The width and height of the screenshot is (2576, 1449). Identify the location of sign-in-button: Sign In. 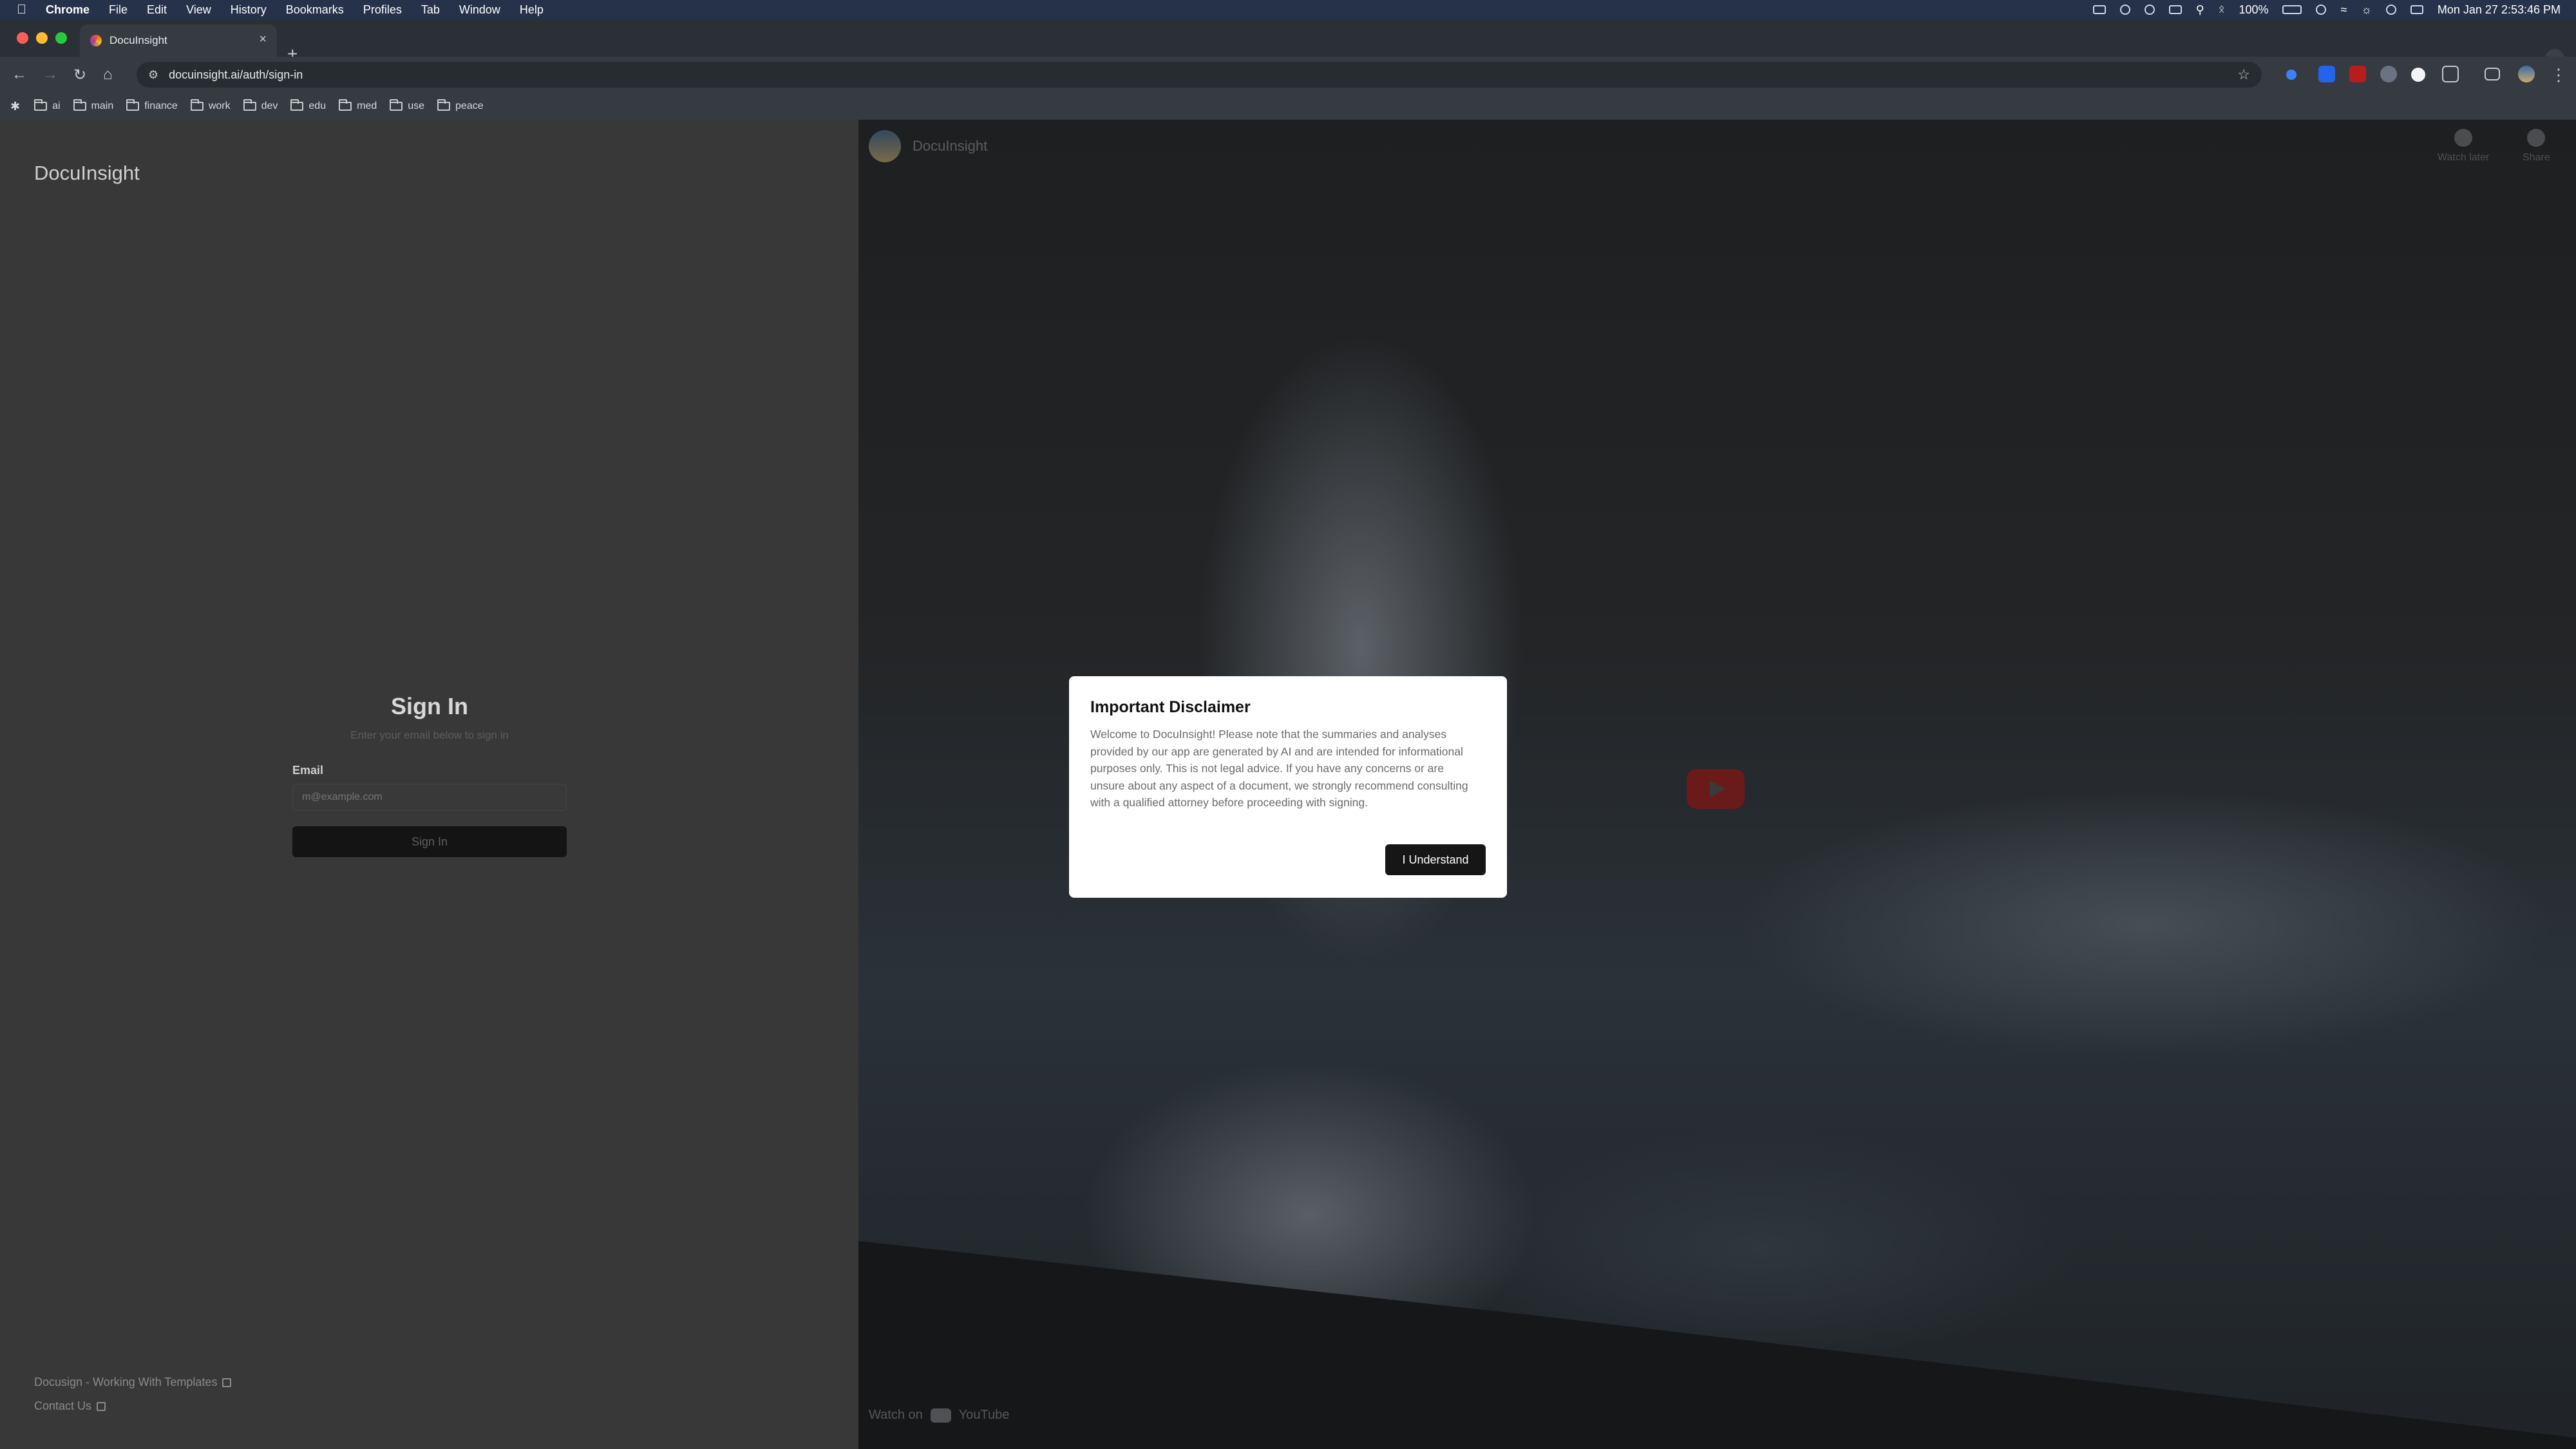
(430, 842).